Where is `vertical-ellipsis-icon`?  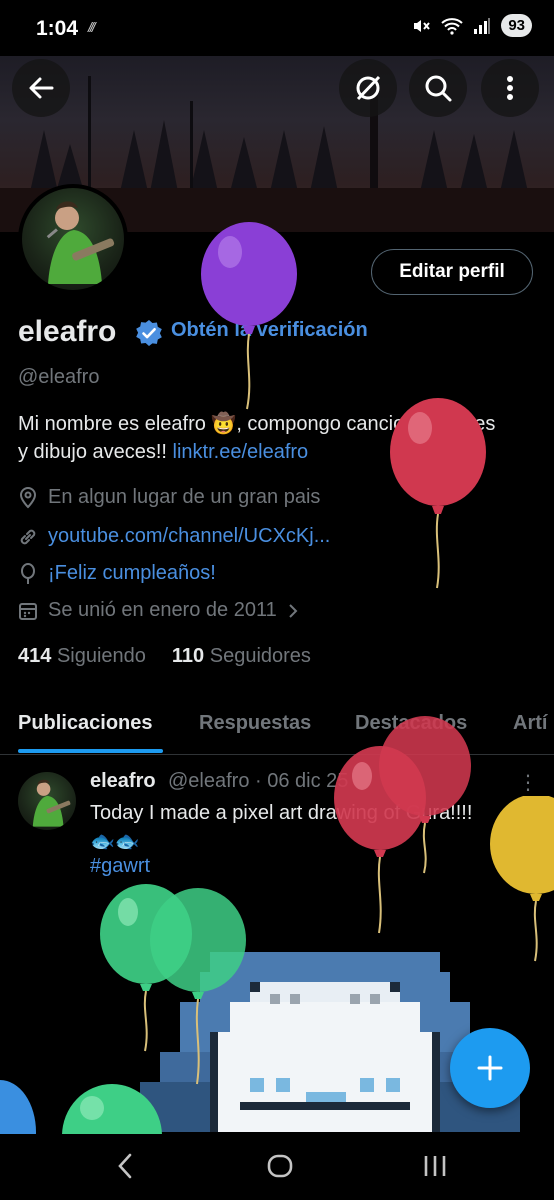
vertical-ellipsis-icon is located at coordinates (510, 88).